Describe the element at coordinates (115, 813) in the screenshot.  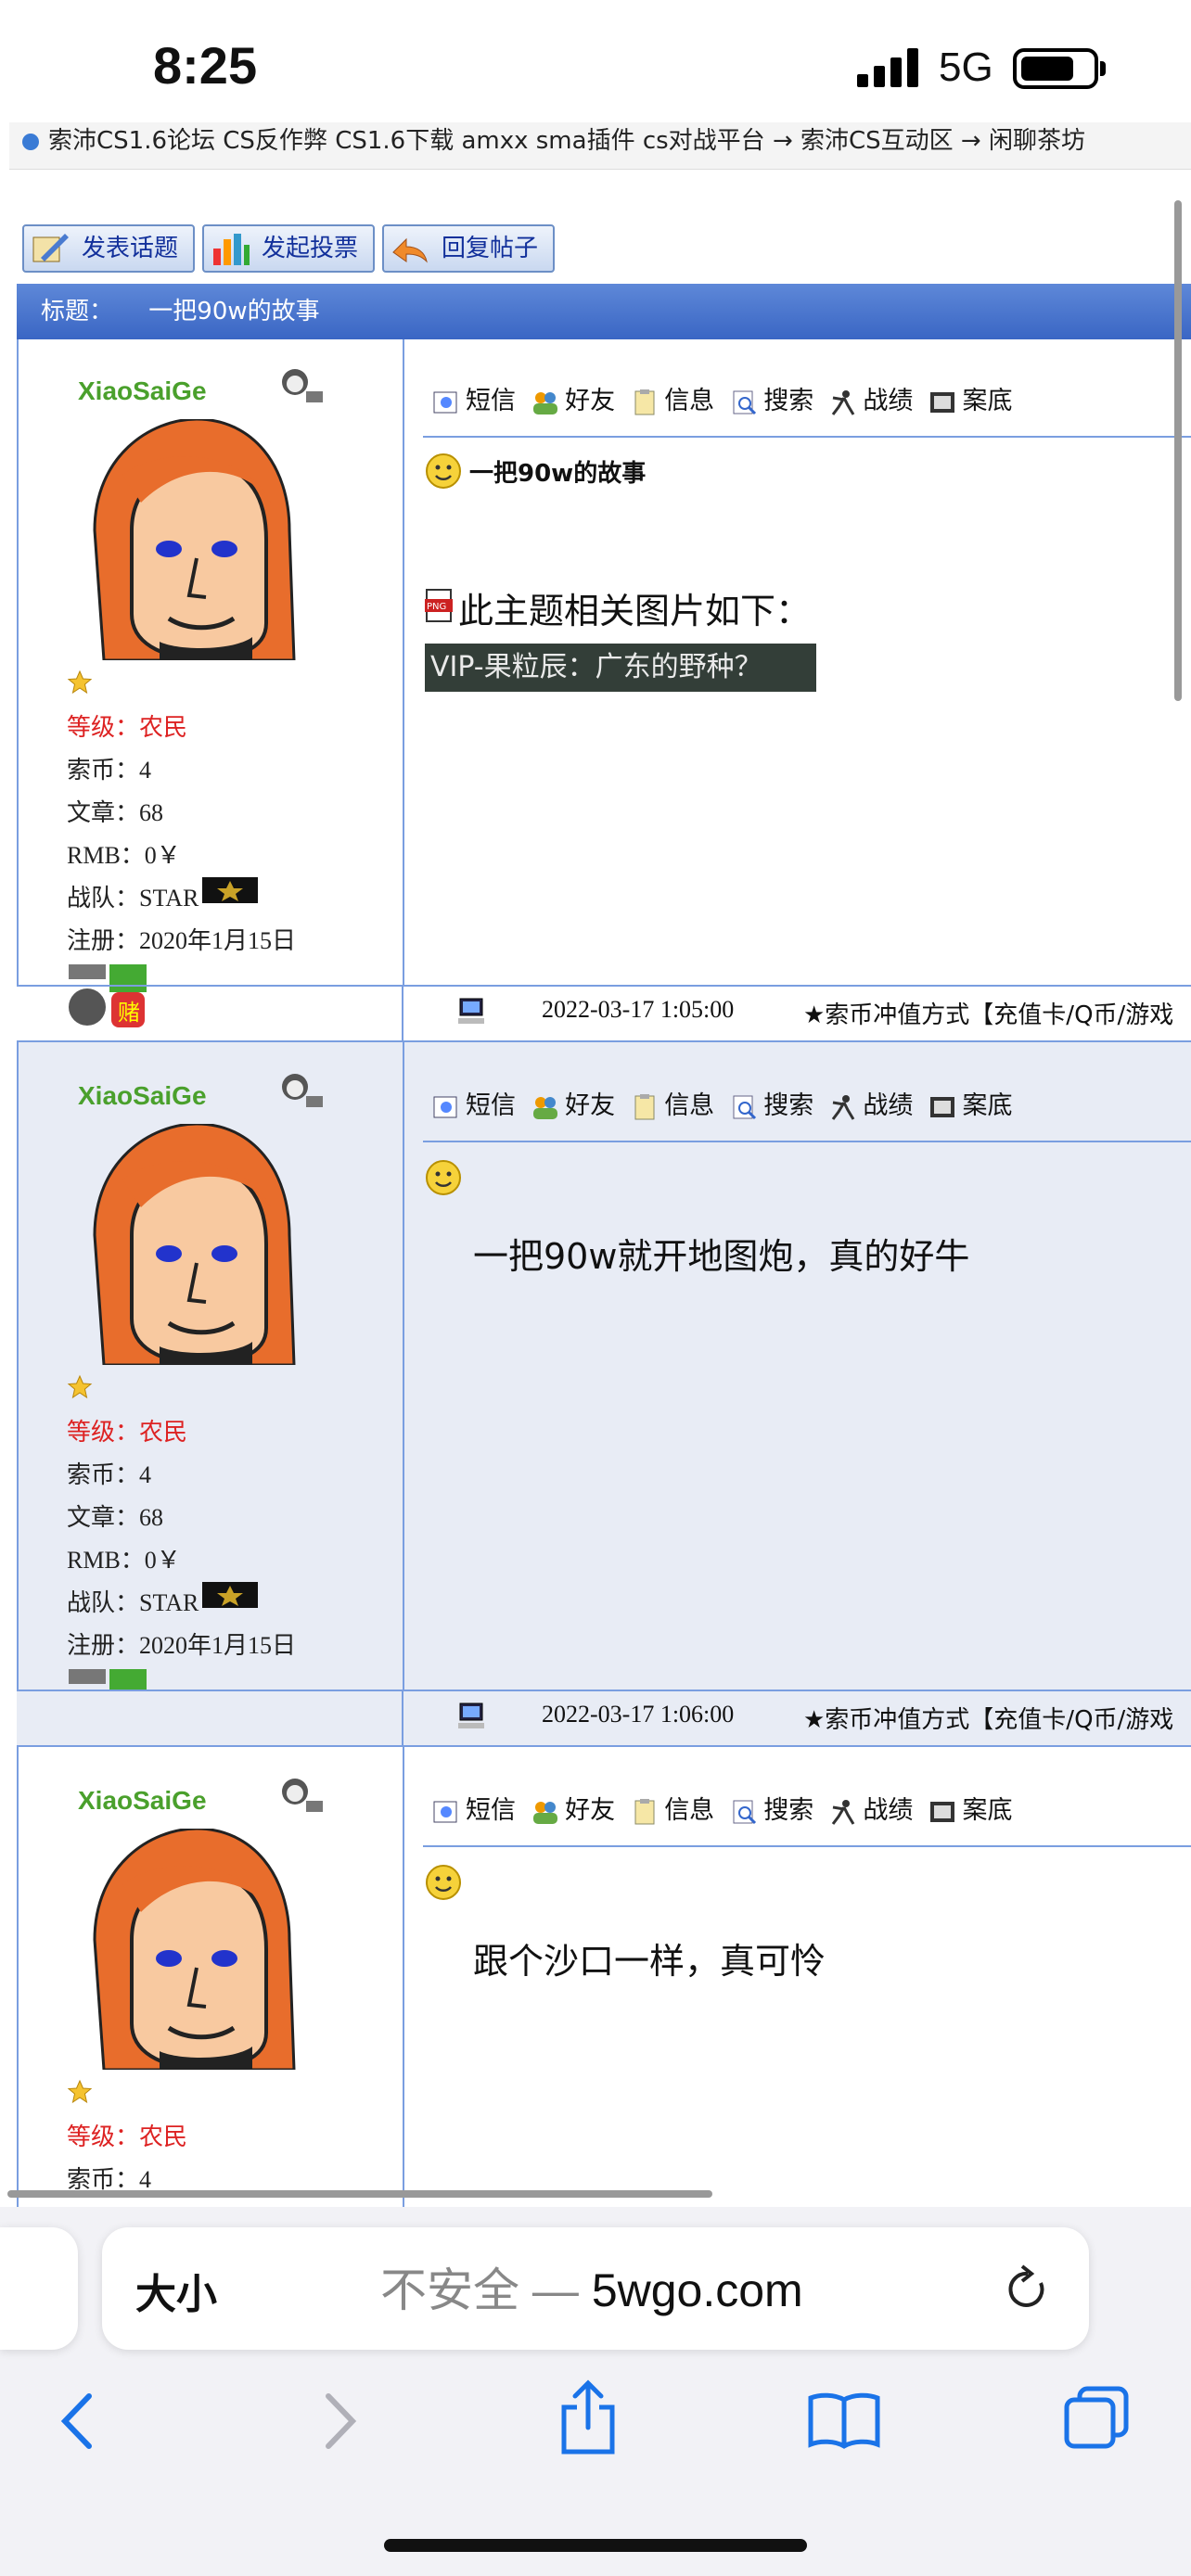
I see `user-articles: 文章：68` at that location.